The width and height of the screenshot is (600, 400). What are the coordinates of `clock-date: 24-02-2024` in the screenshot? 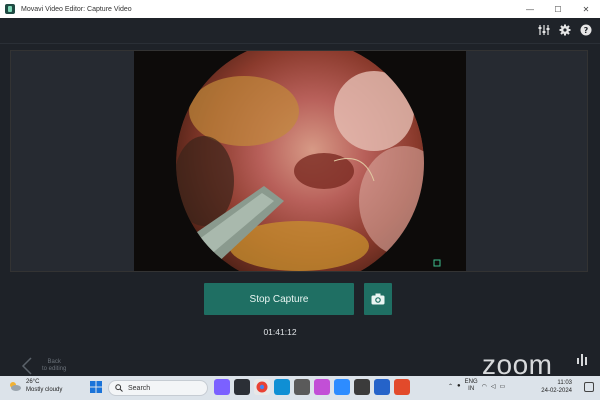 It's located at (556, 391).